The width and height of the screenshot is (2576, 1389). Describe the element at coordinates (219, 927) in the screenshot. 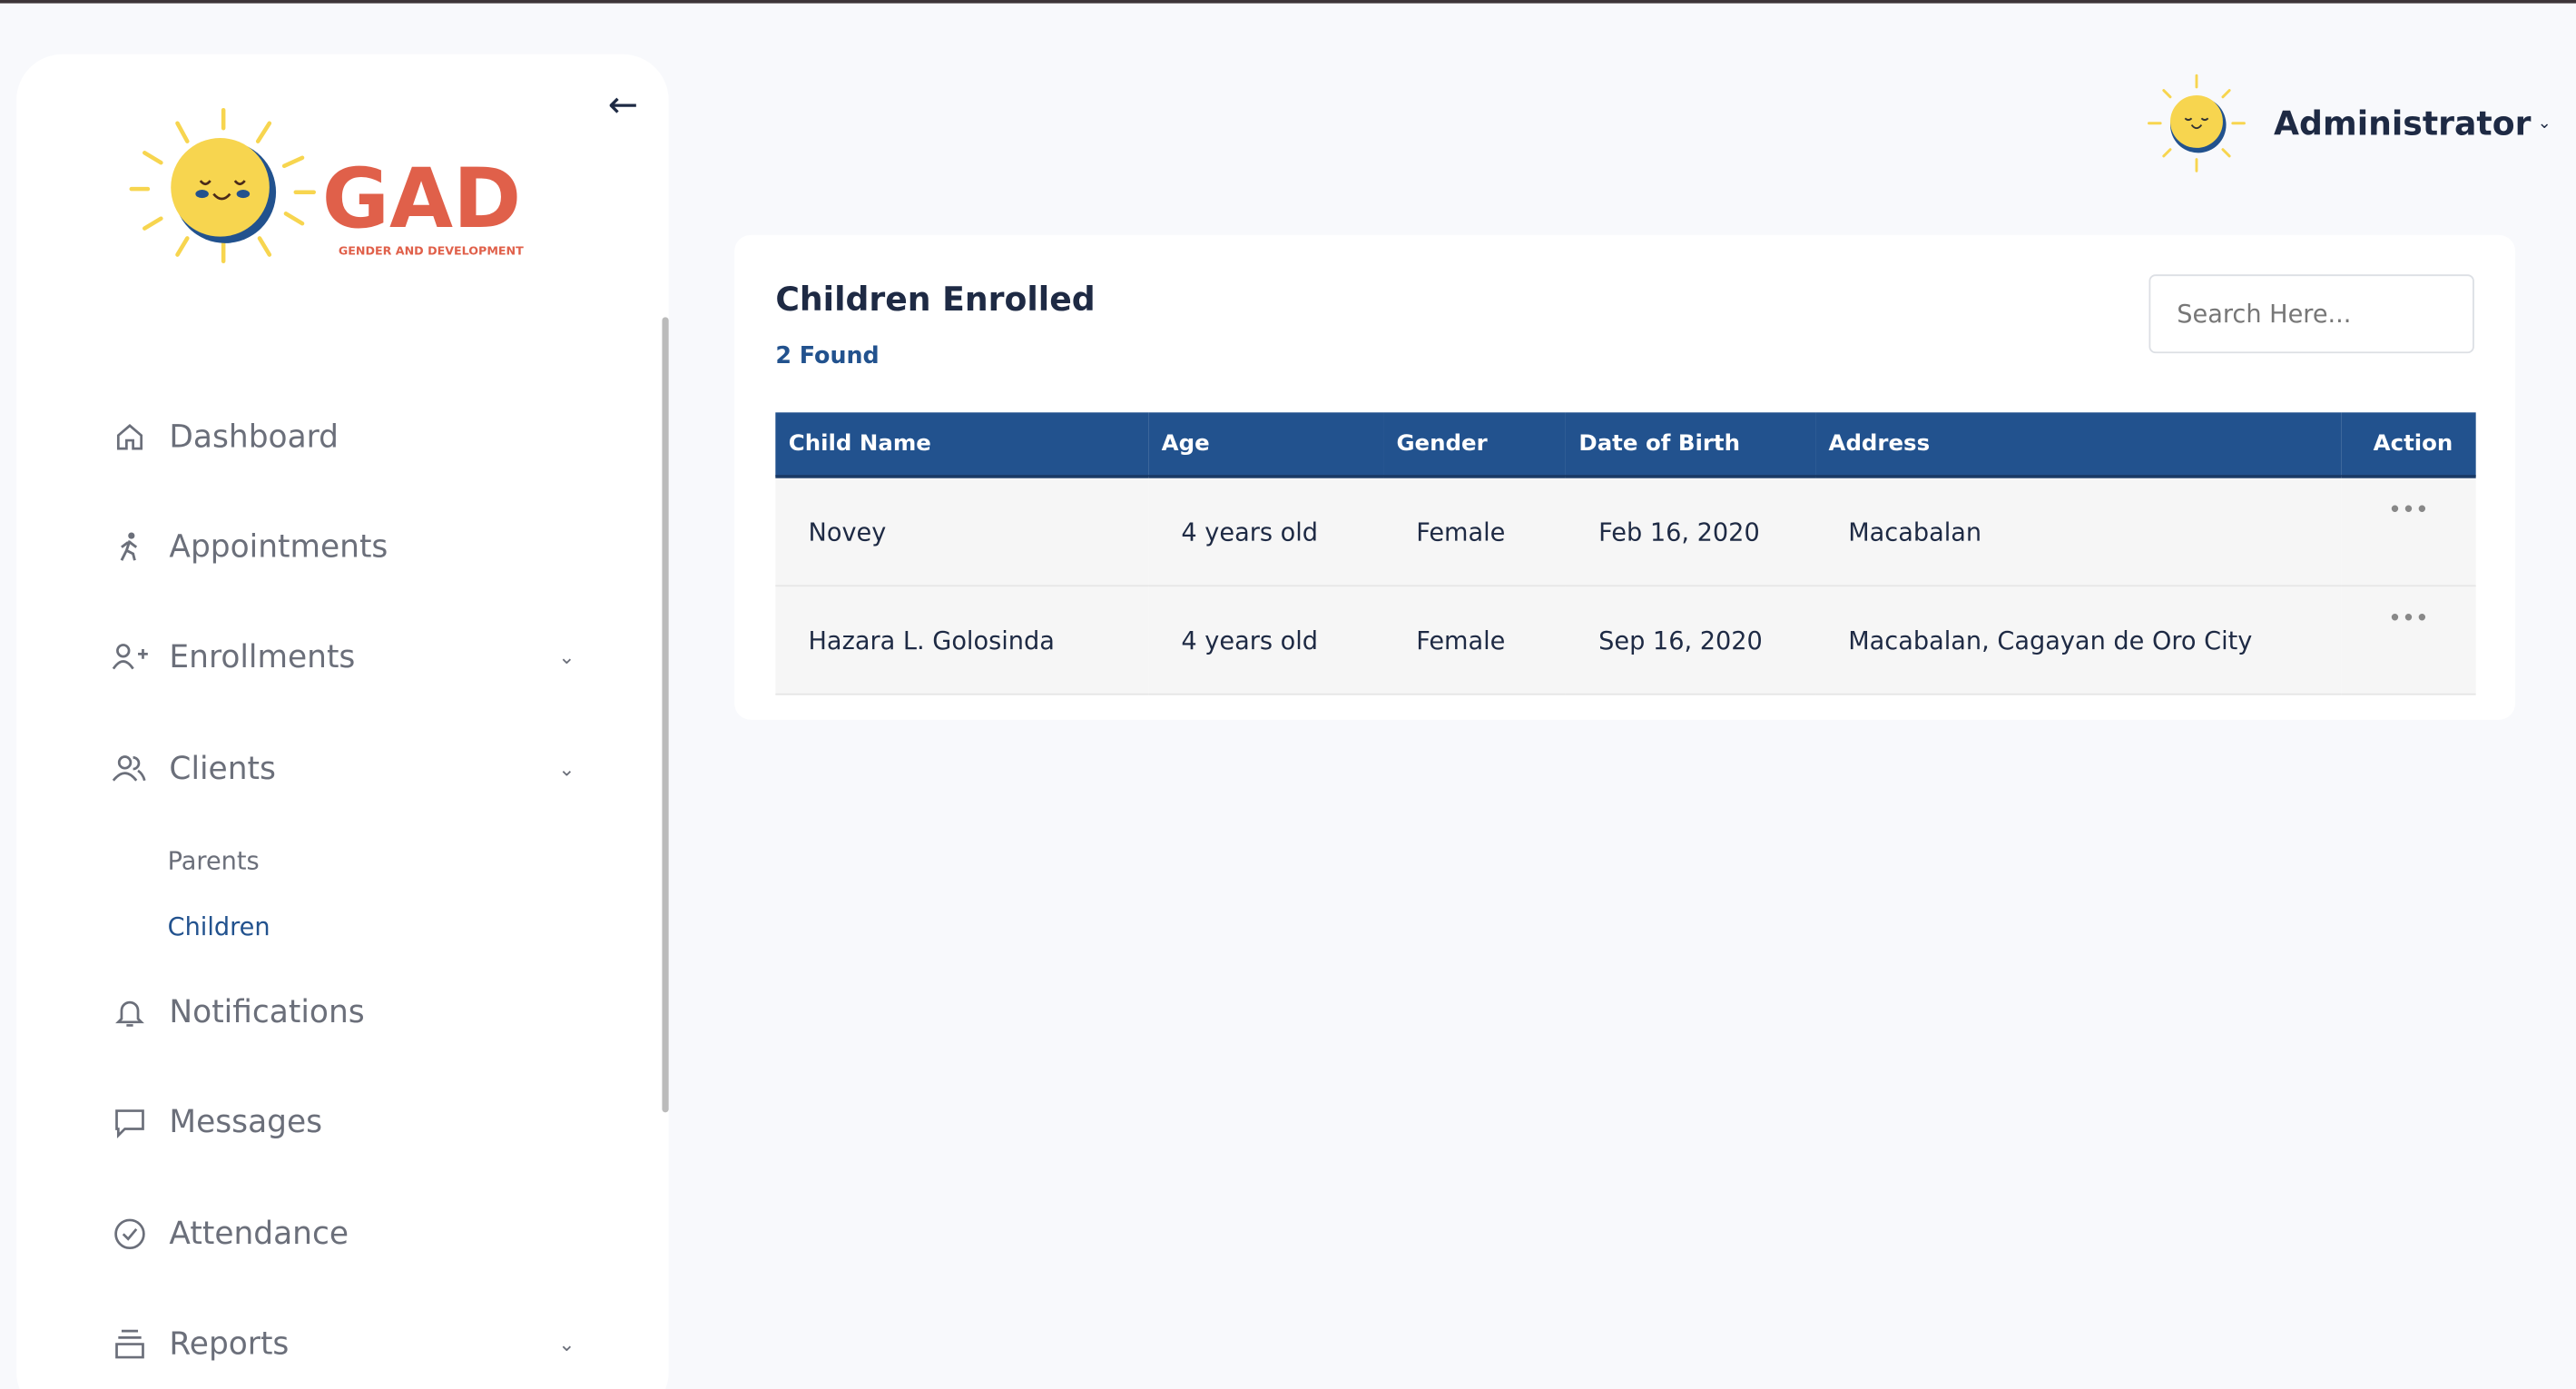

I see `sidebar-subitem-children: Children` at that location.